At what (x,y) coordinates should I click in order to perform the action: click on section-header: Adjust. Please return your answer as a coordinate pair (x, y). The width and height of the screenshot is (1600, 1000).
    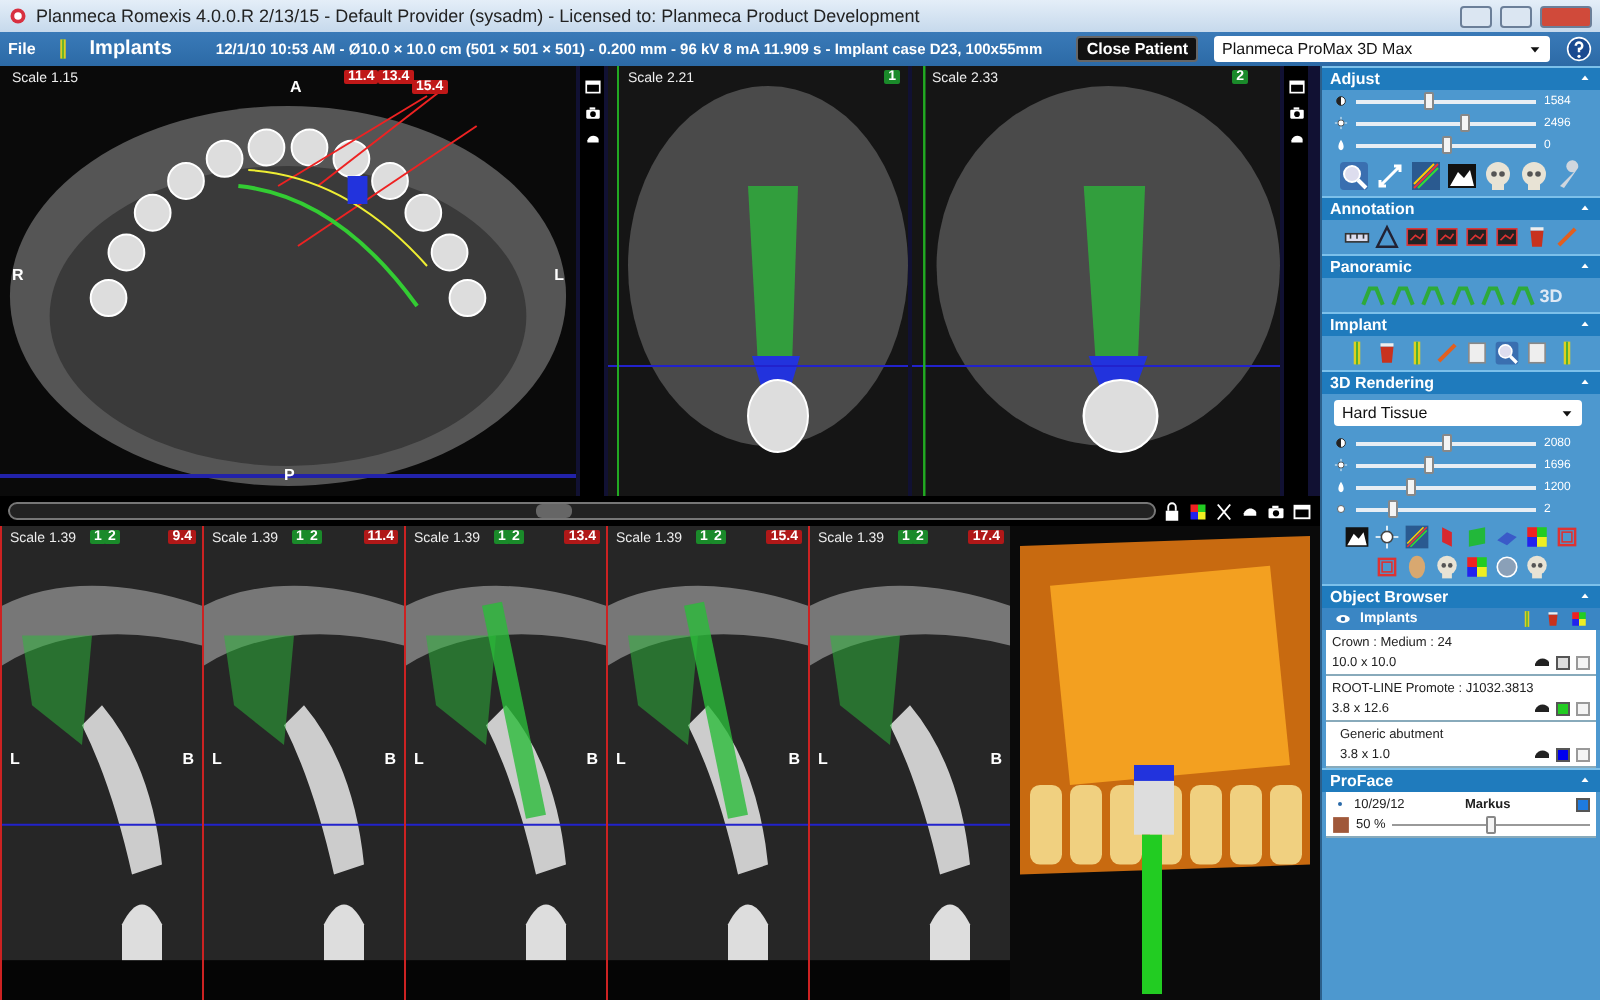
    Looking at the image, I should click on (1461, 78).